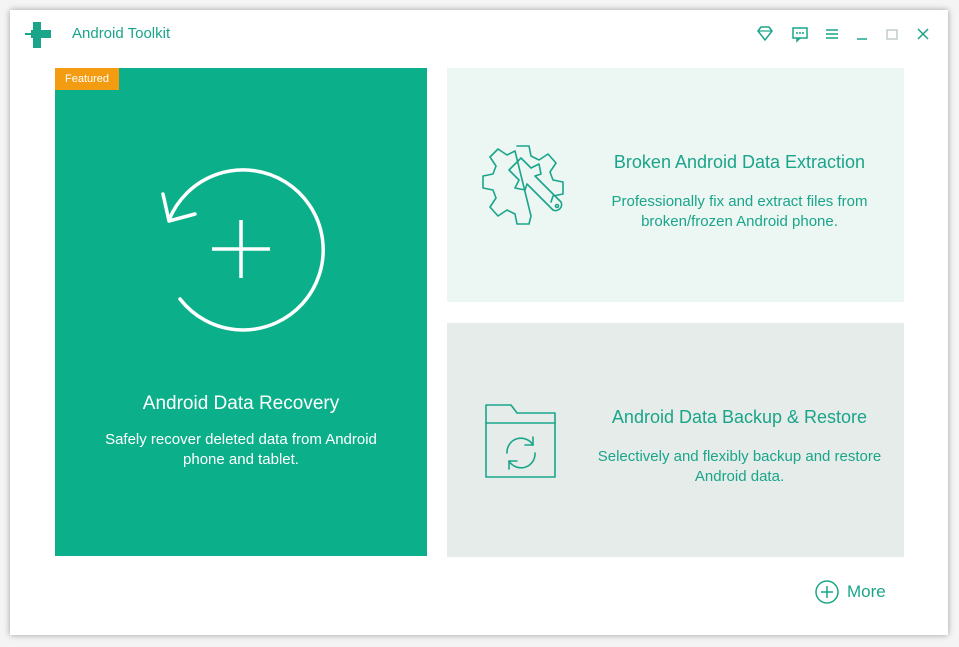 This screenshot has width=959, height=647. What do you see at coordinates (739, 162) in the screenshot?
I see `broken-extraction-title: Broken Android Data Extraction` at bounding box center [739, 162].